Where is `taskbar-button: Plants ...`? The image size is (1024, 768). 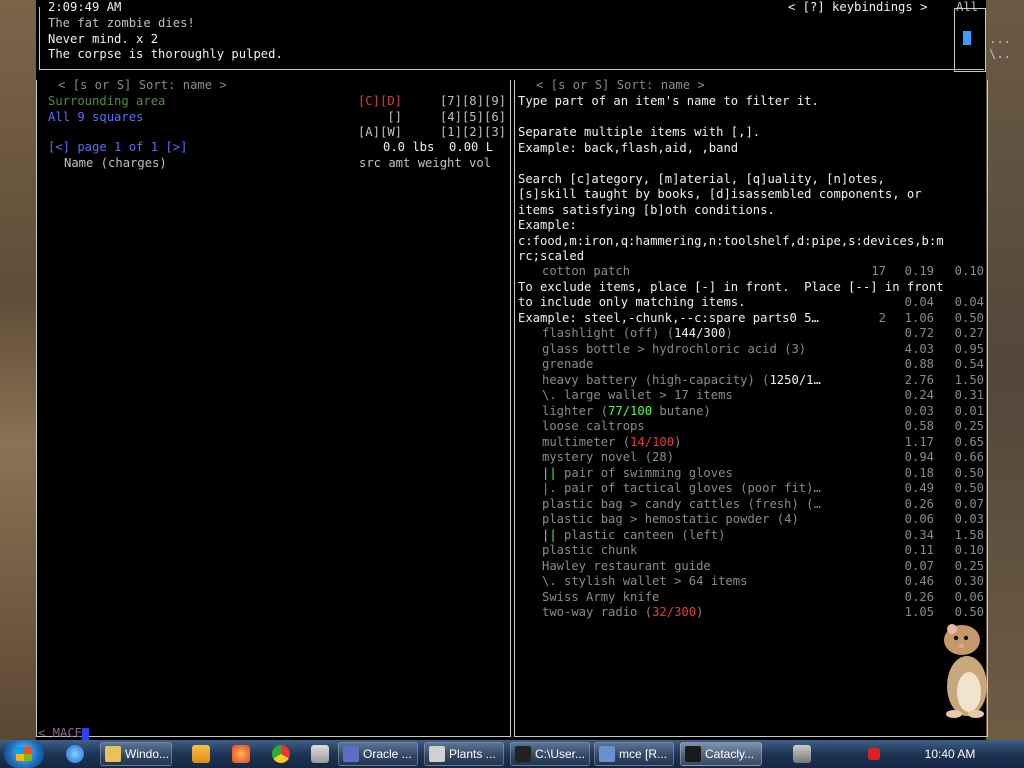 taskbar-button: Plants ... is located at coordinates (464, 754).